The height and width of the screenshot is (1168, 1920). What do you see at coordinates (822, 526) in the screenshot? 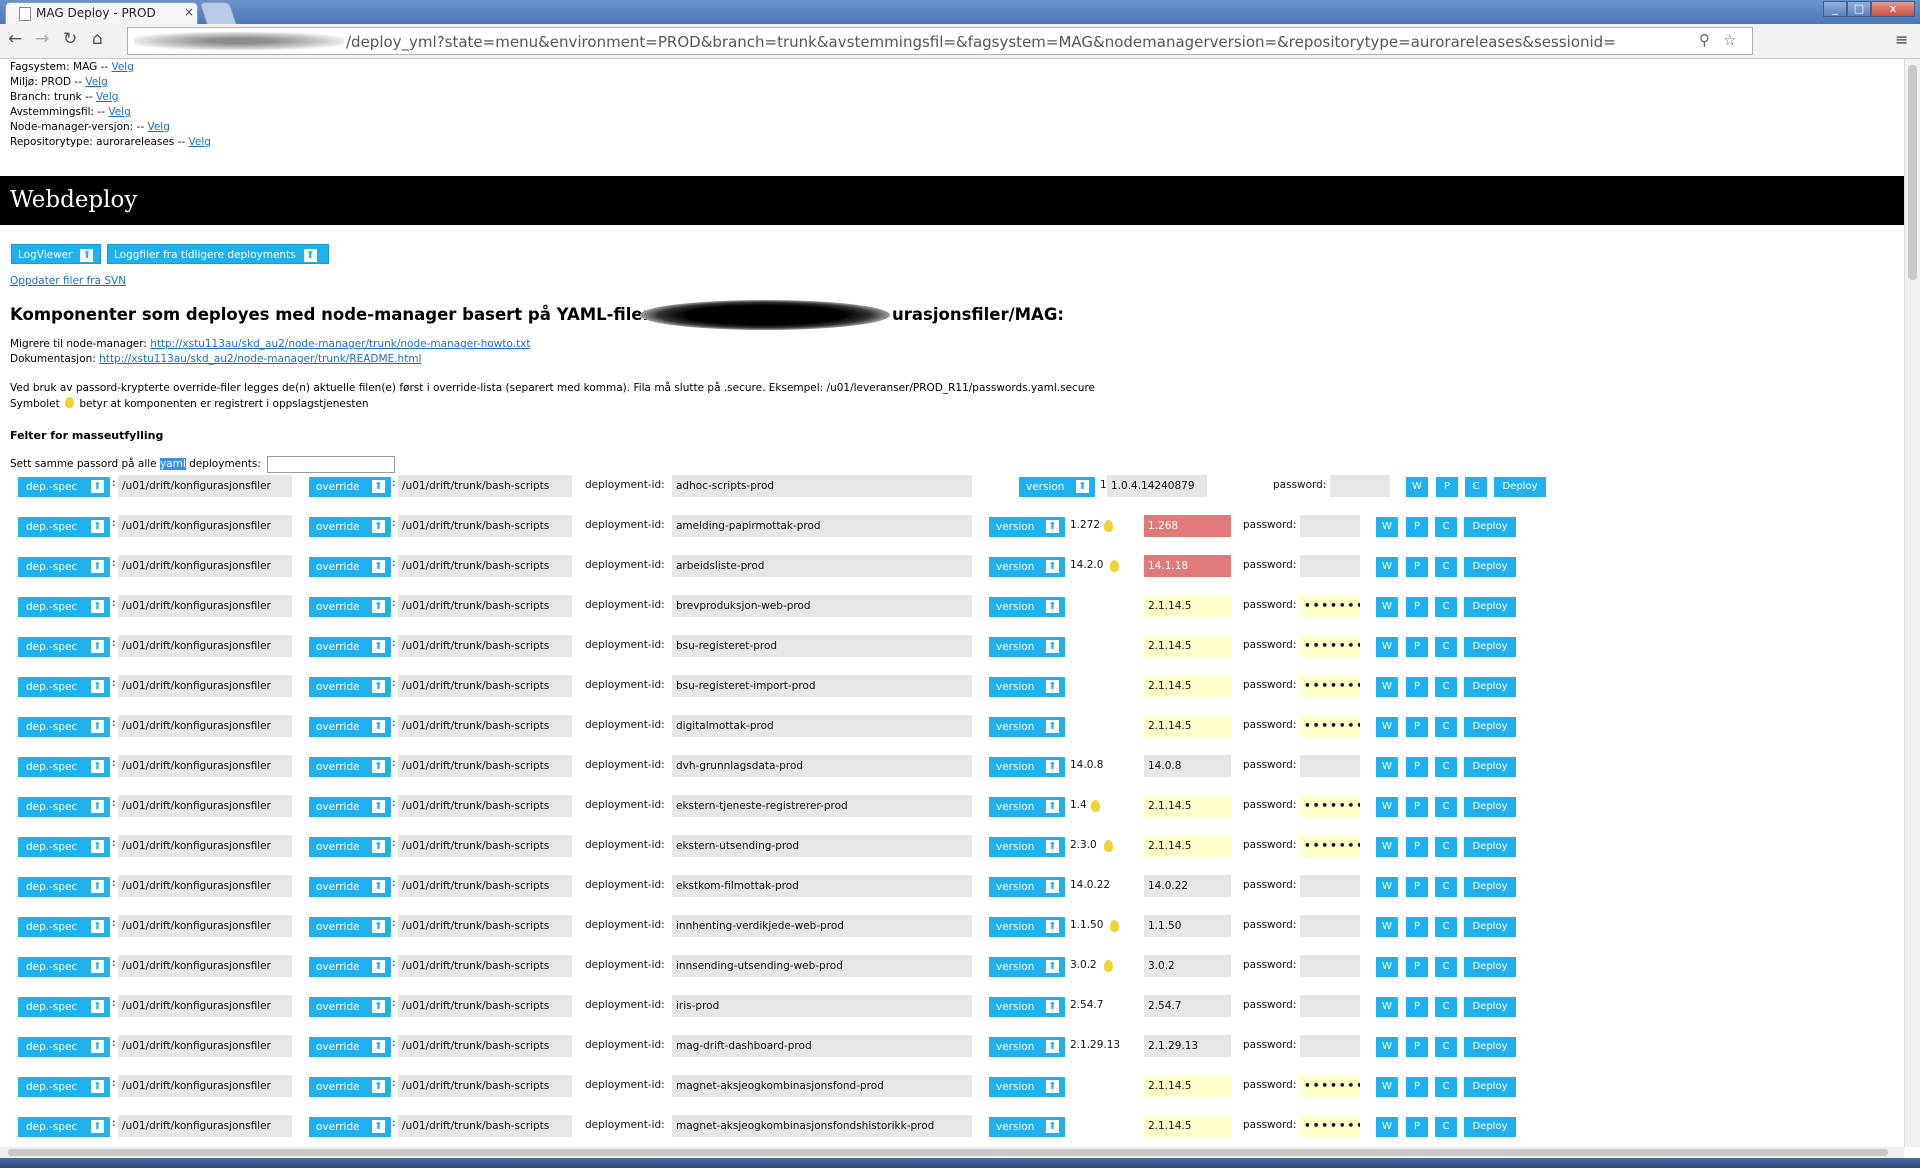
I see `deployment-id-field: amelding-papirmottak-prod` at bounding box center [822, 526].